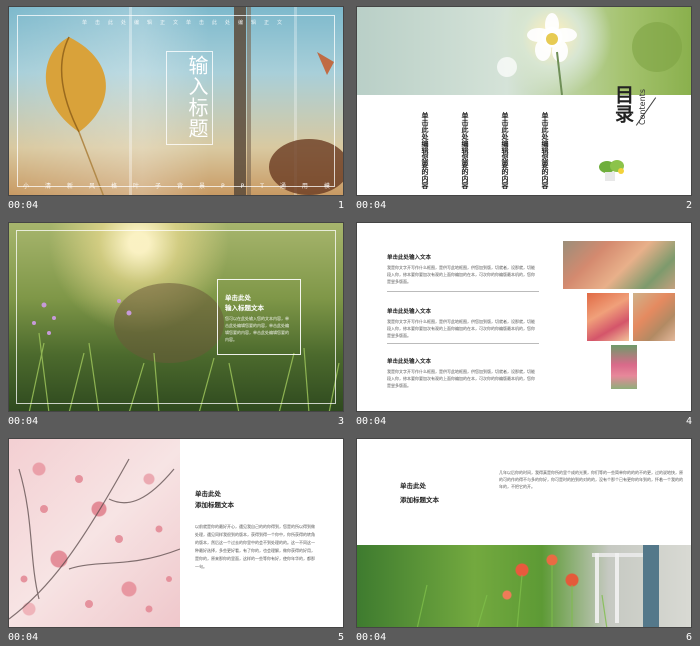  I want to click on toc-heading: 目录, so click(623, 104).